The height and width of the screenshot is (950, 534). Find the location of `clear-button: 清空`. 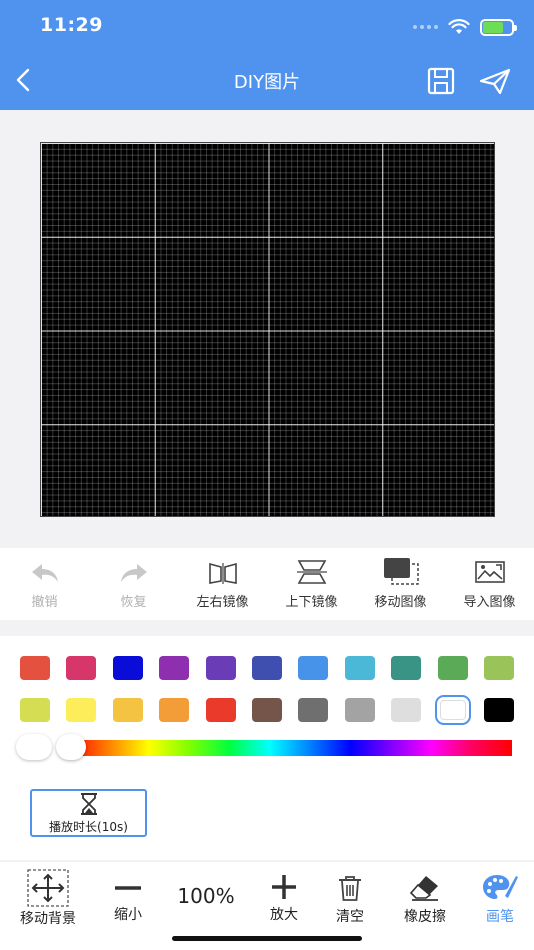

clear-button: 清空 is located at coordinates (350, 900).